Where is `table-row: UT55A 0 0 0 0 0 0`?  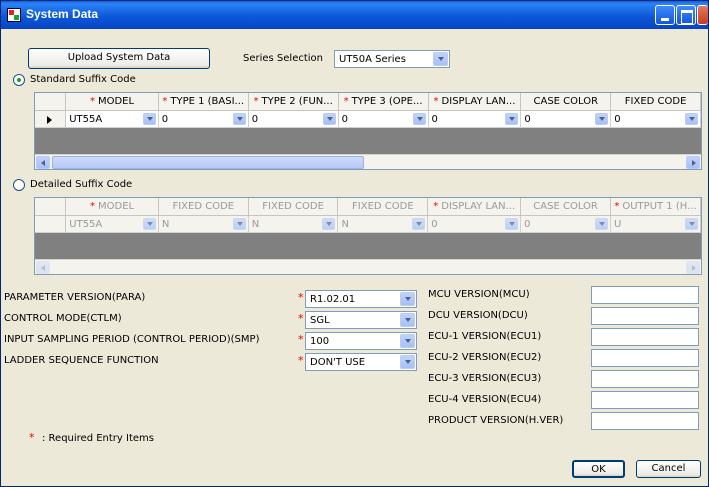
table-row: UT55A 0 0 0 0 0 0 is located at coordinates (368, 119).